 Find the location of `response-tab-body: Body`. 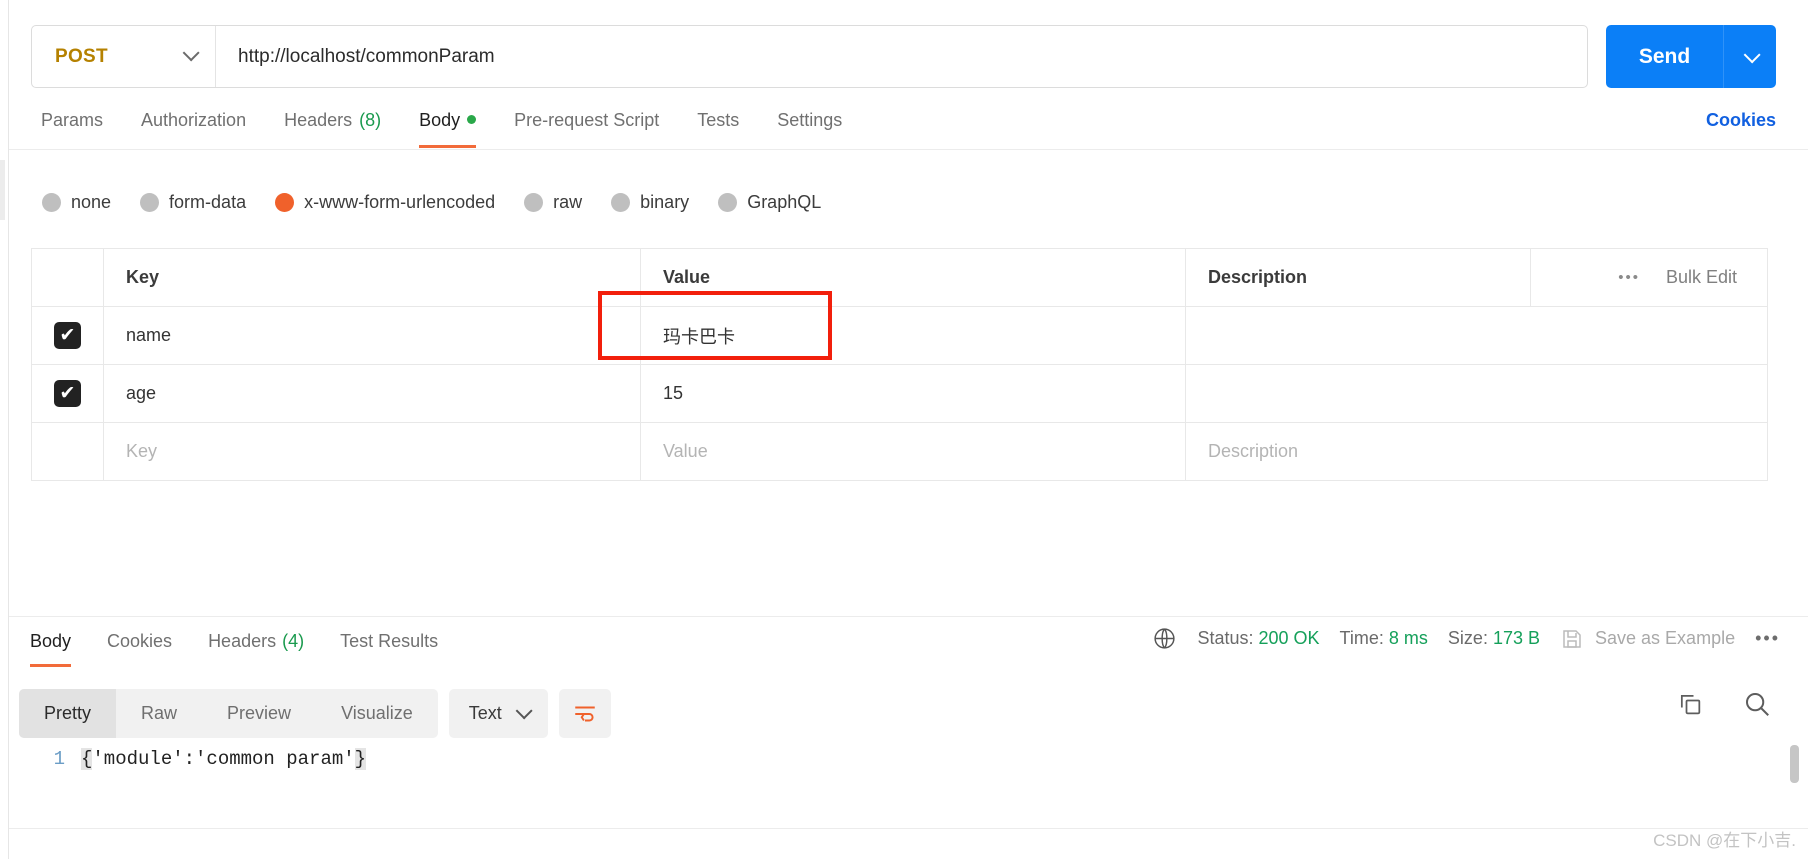

response-tab-body: Body is located at coordinates (50, 647).